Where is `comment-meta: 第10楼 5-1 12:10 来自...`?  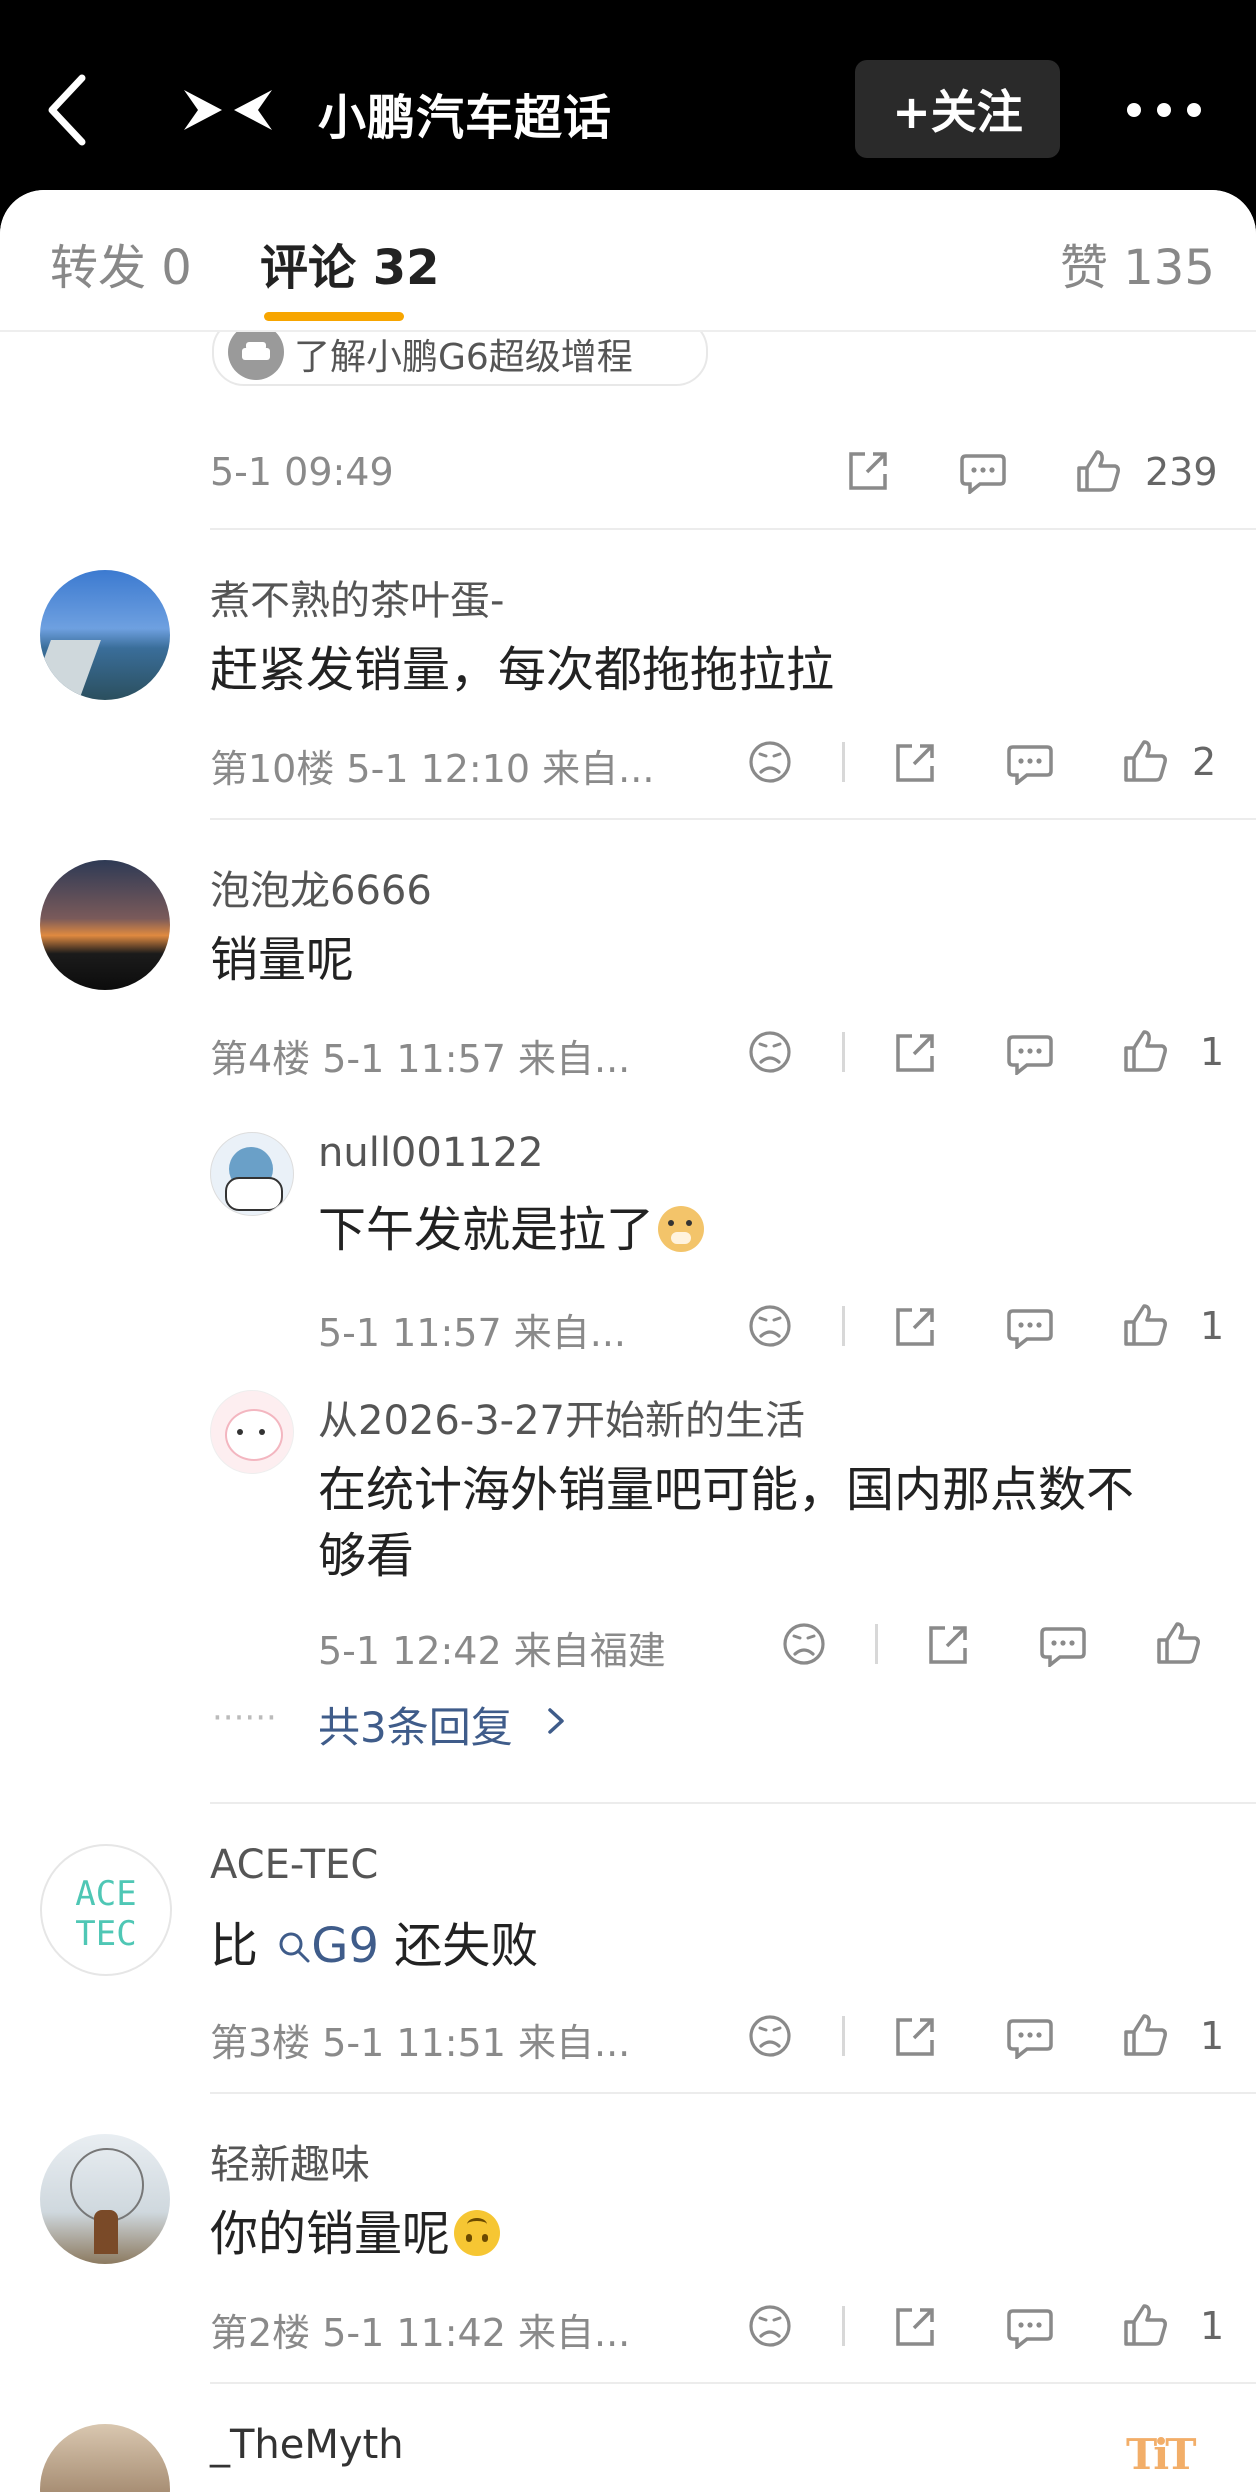 comment-meta: 第10楼 5-1 12:10 来自... is located at coordinates (432, 769).